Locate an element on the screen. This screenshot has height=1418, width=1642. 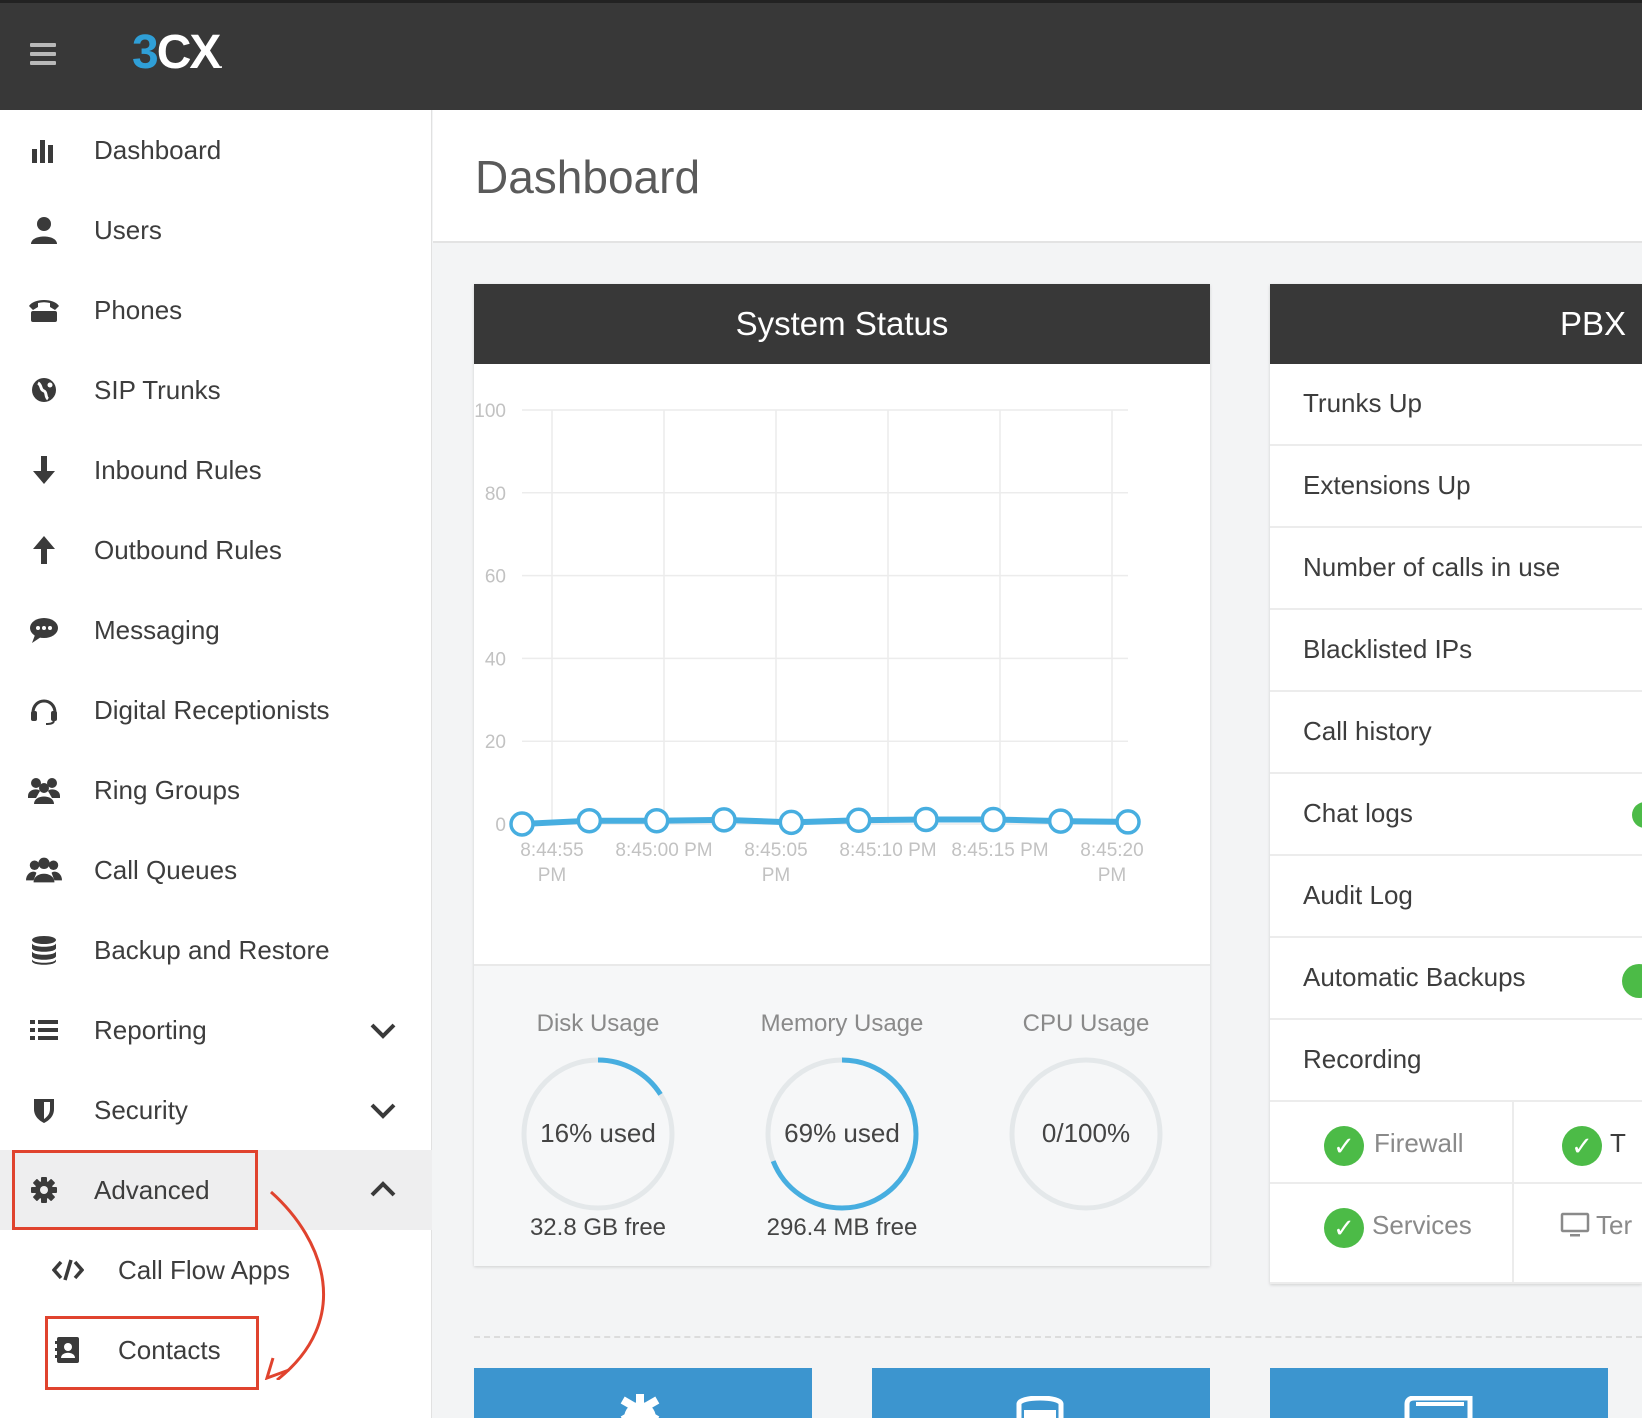
window-icon is located at coordinates (1439, 1406).